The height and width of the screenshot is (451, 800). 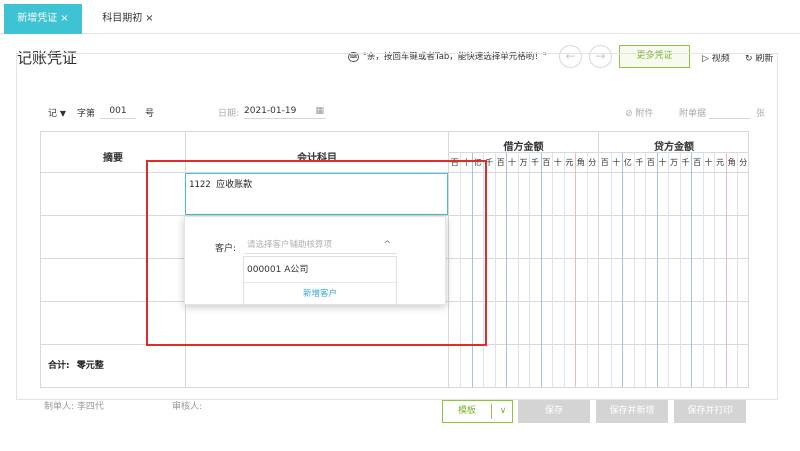 What do you see at coordinates (229, 114) in the screenshot?
I see `date-label: 日期:` at bounding box center [229, 114].